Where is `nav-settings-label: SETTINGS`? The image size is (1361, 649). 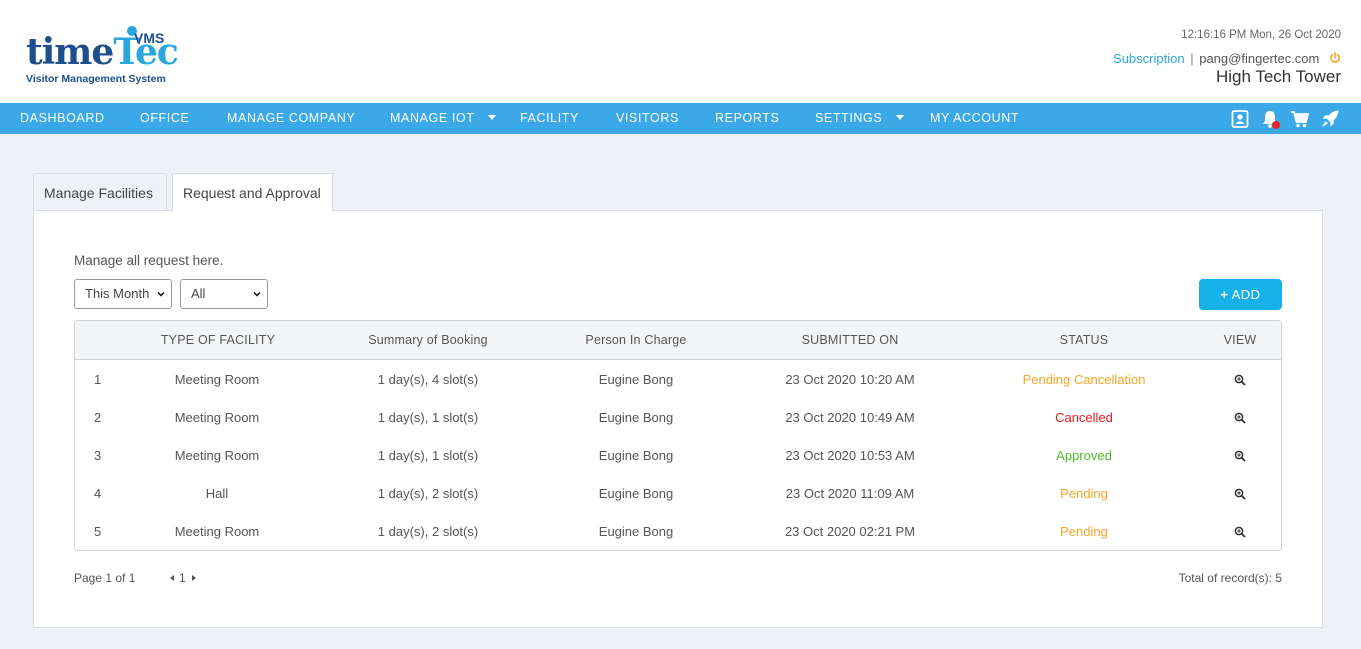 nav-settings-label: SETTINGS is located at coordinates (849, 118).